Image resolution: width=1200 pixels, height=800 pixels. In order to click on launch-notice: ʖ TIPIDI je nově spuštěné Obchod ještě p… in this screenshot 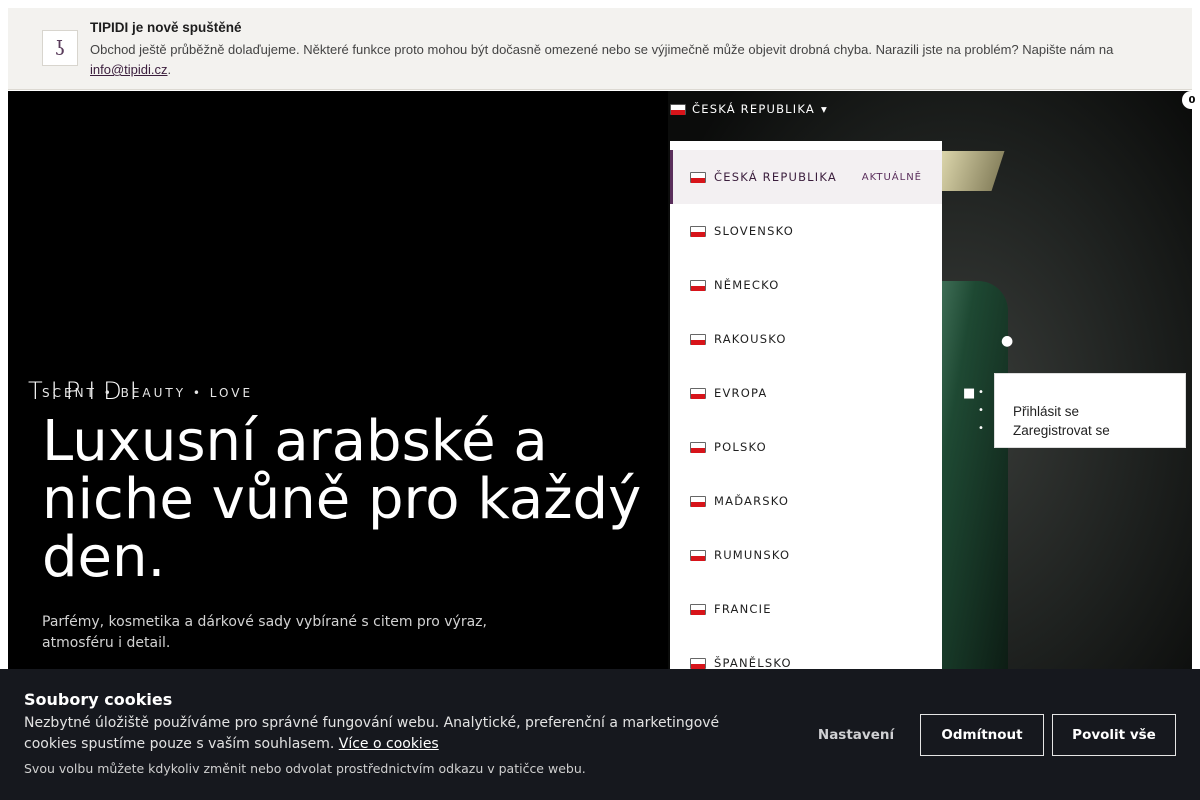, I will do `click(600, 49)`.